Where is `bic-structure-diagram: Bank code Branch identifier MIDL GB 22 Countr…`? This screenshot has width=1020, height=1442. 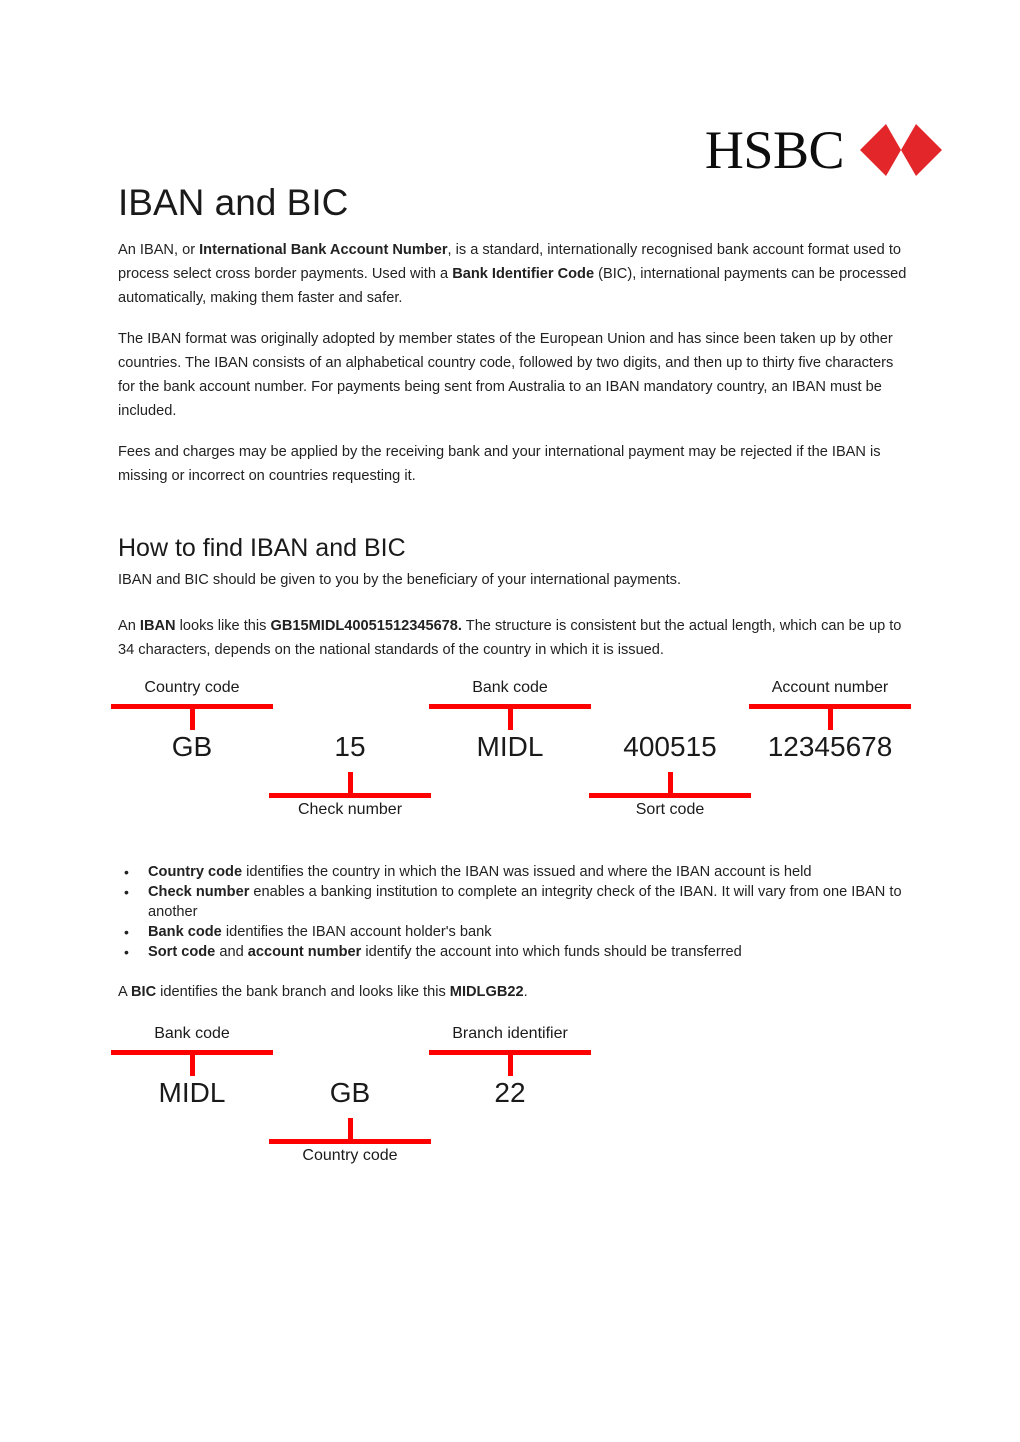 bic-structure-diagram: Bank code Branch identifier MIDL GB 22 Countr… is located at coordinates (510, 1095).